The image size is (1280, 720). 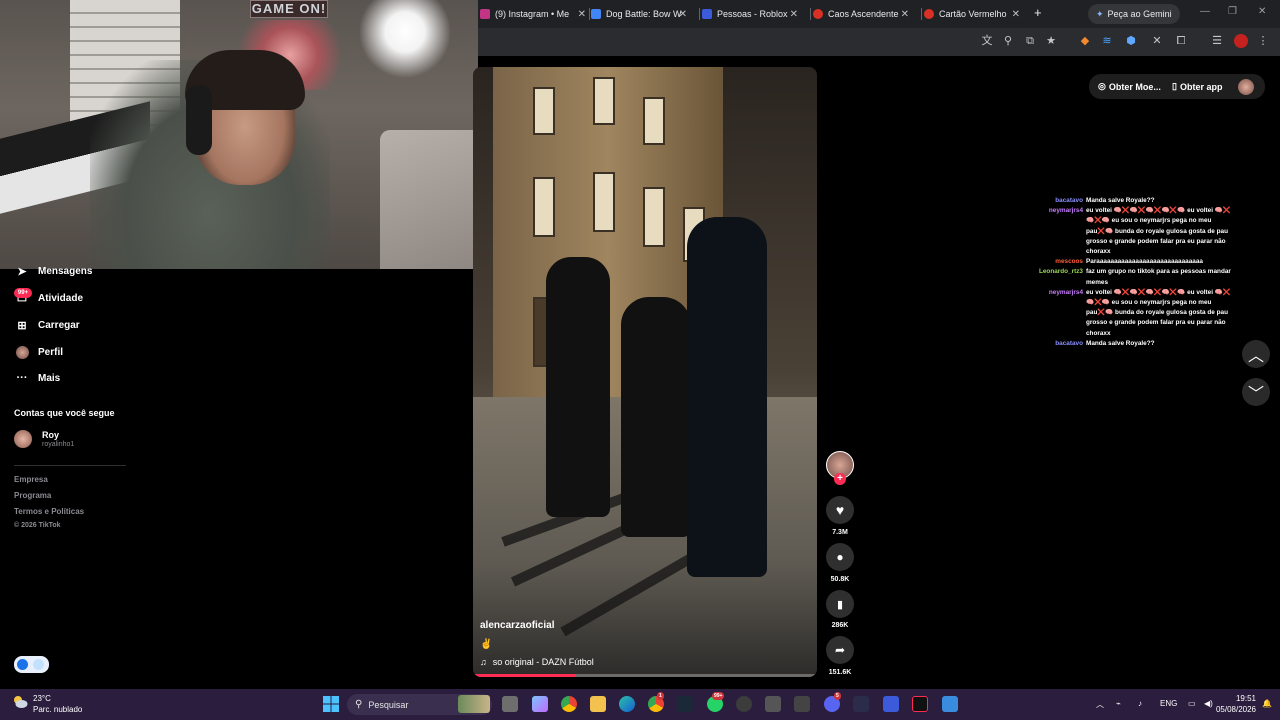 What do you see at coordinates (1267, 703) in the screenshot?
I see `notification-bell-icon: 🔔` at bounding box center [1267, 703].